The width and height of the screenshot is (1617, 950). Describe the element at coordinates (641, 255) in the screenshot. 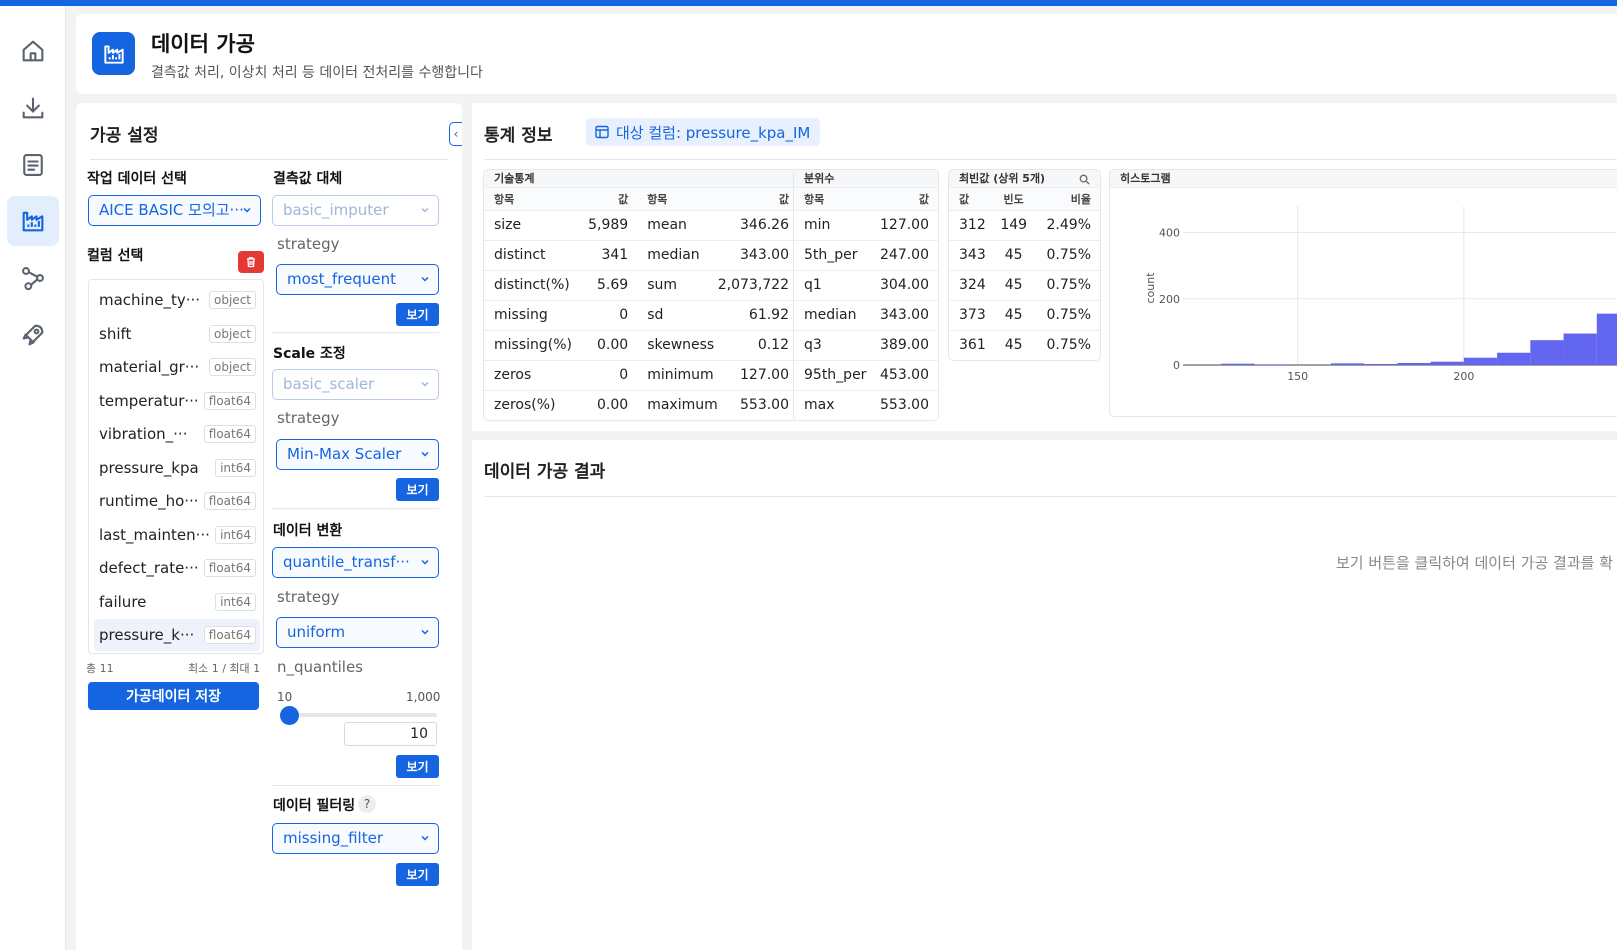

I see `table-row: distinct 341 median 343.00` at that location.